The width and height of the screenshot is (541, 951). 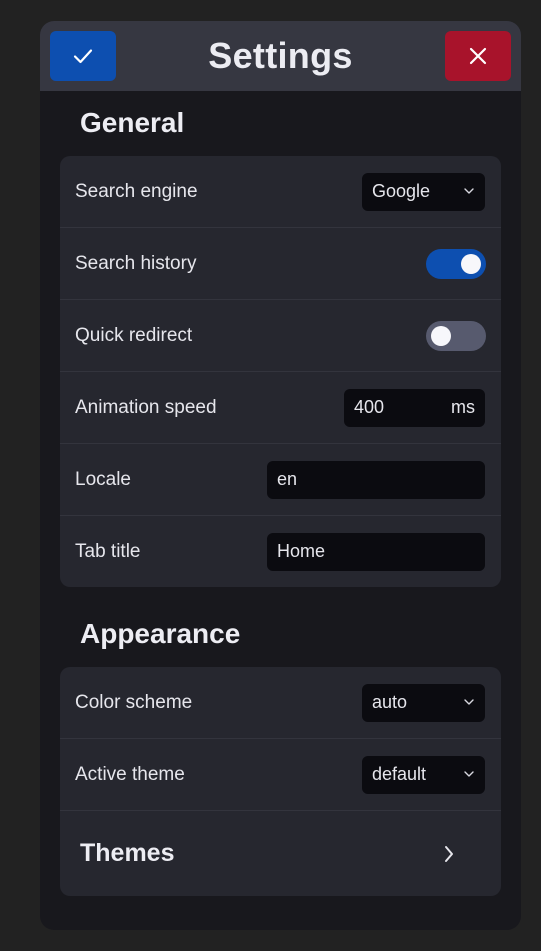 I want to click on tab-title-row: Tab title Home, so click(x=280, y=551).